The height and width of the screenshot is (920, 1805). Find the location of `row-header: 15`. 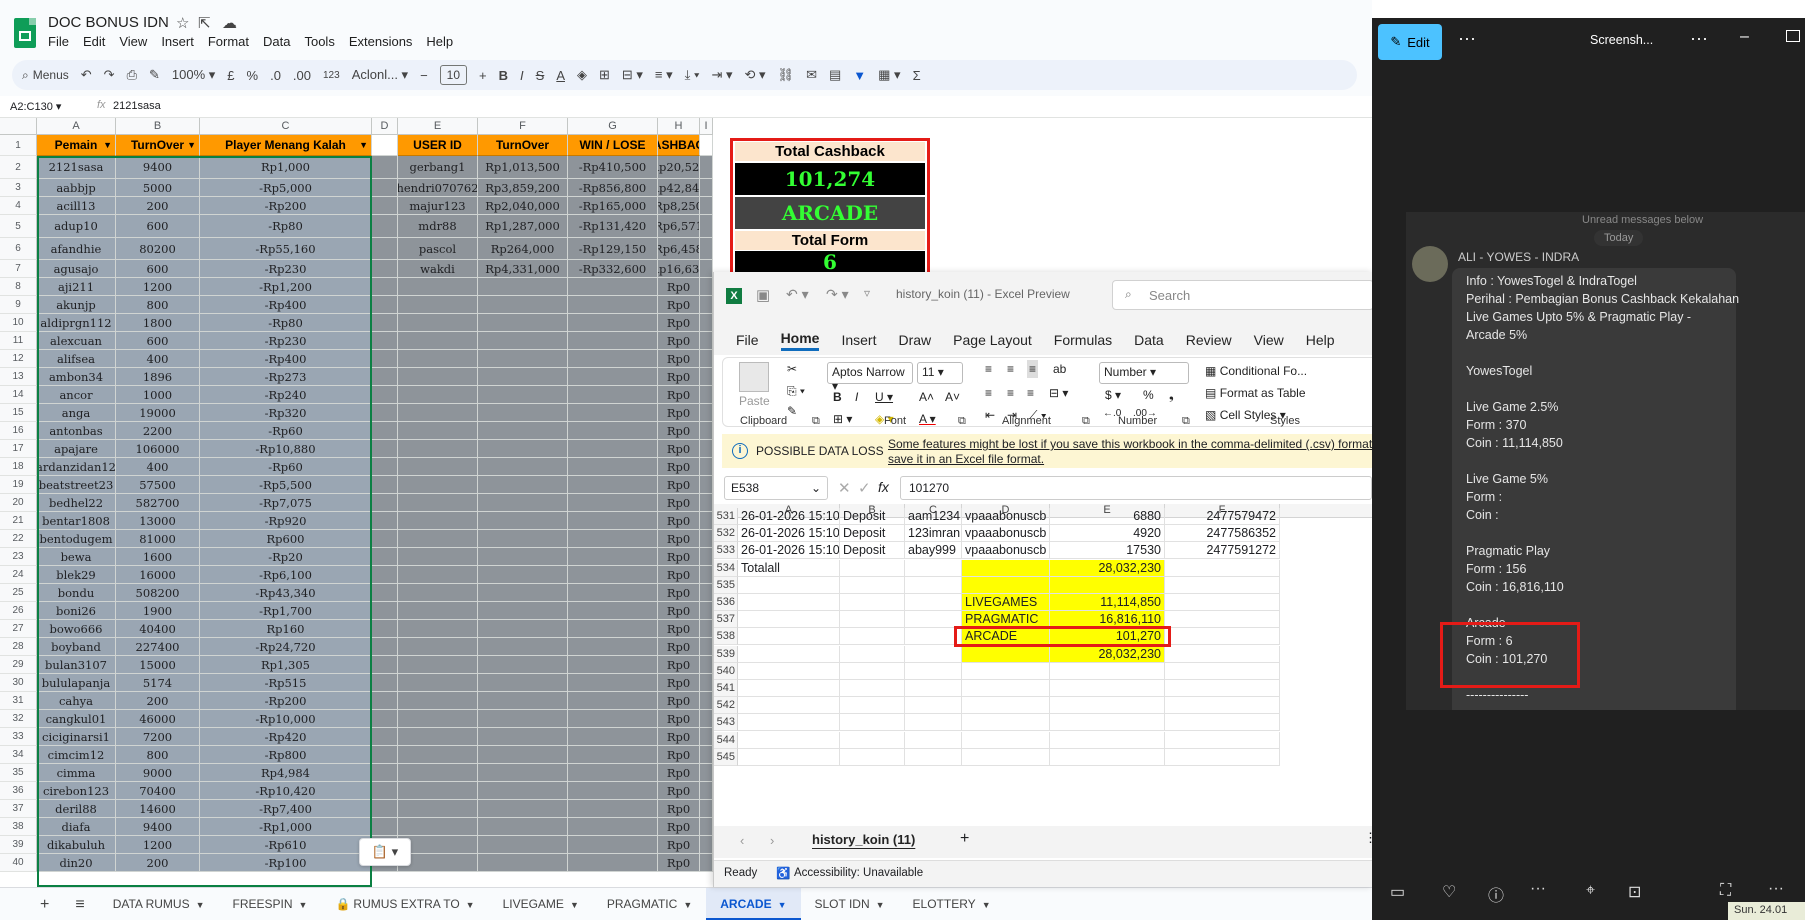

row-header: 15 is located at coordinates (18, 413).